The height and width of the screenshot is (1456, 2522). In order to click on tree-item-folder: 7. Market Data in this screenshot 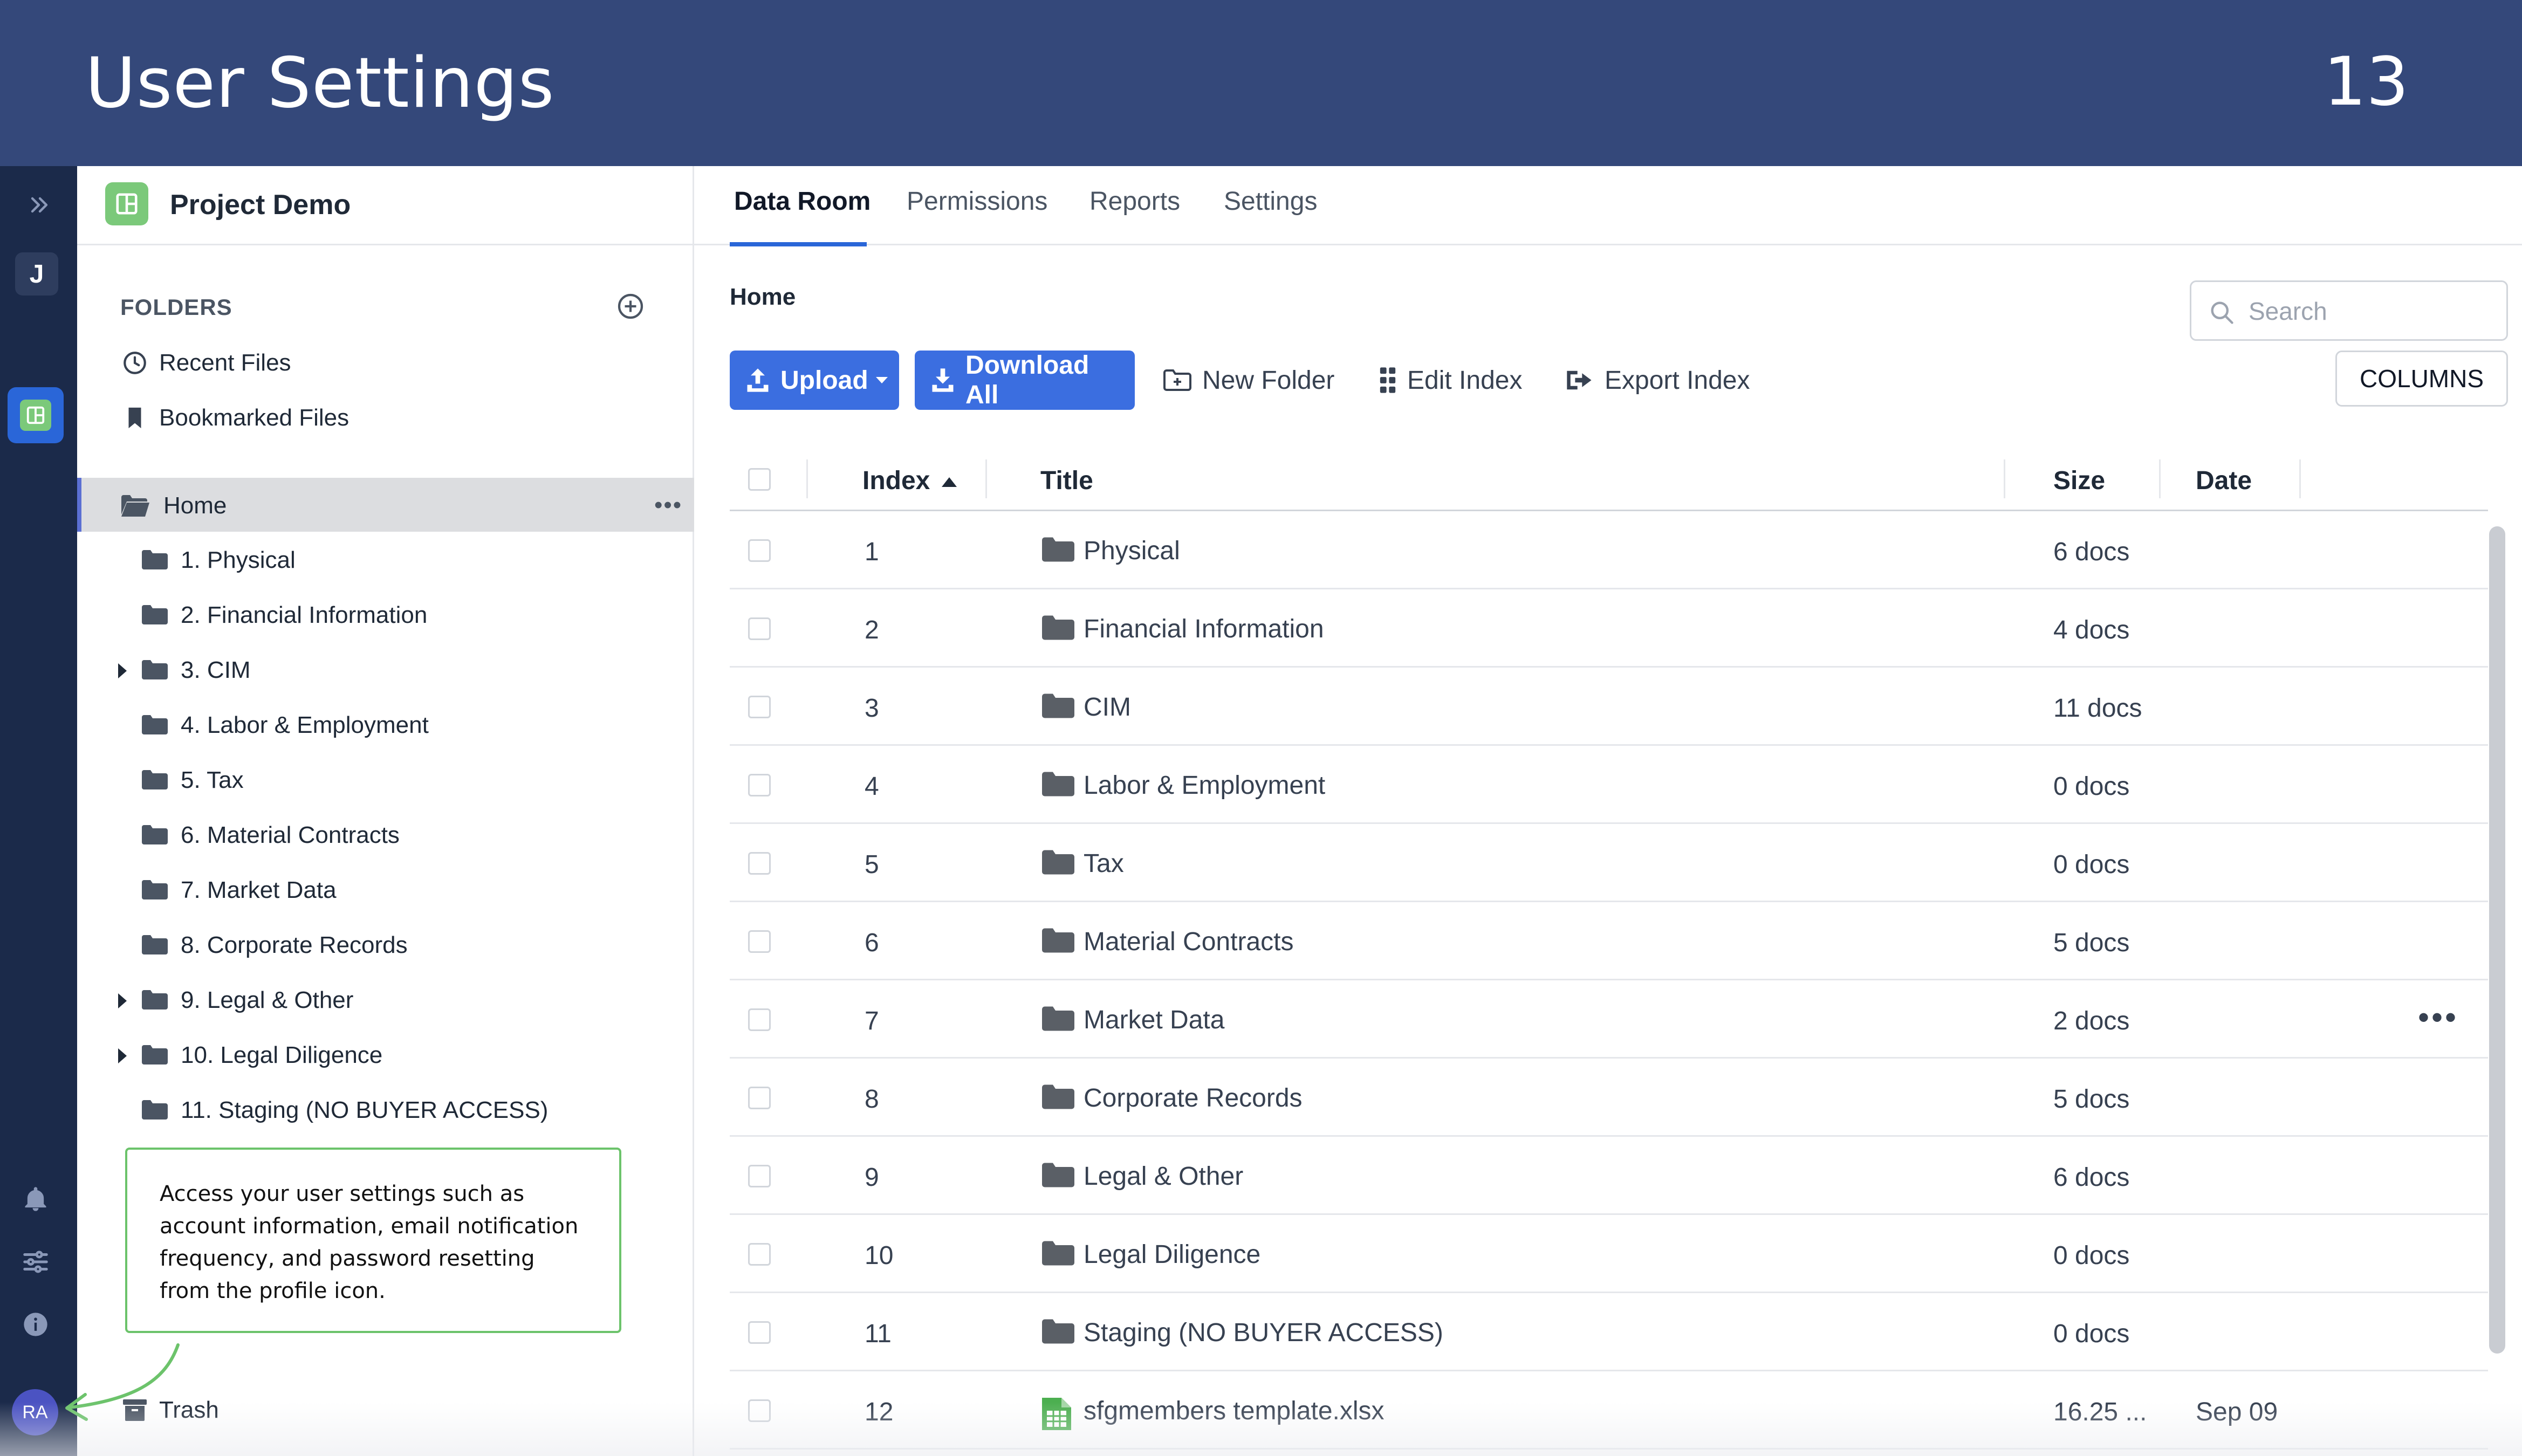, I will do `click(385, 890)`.